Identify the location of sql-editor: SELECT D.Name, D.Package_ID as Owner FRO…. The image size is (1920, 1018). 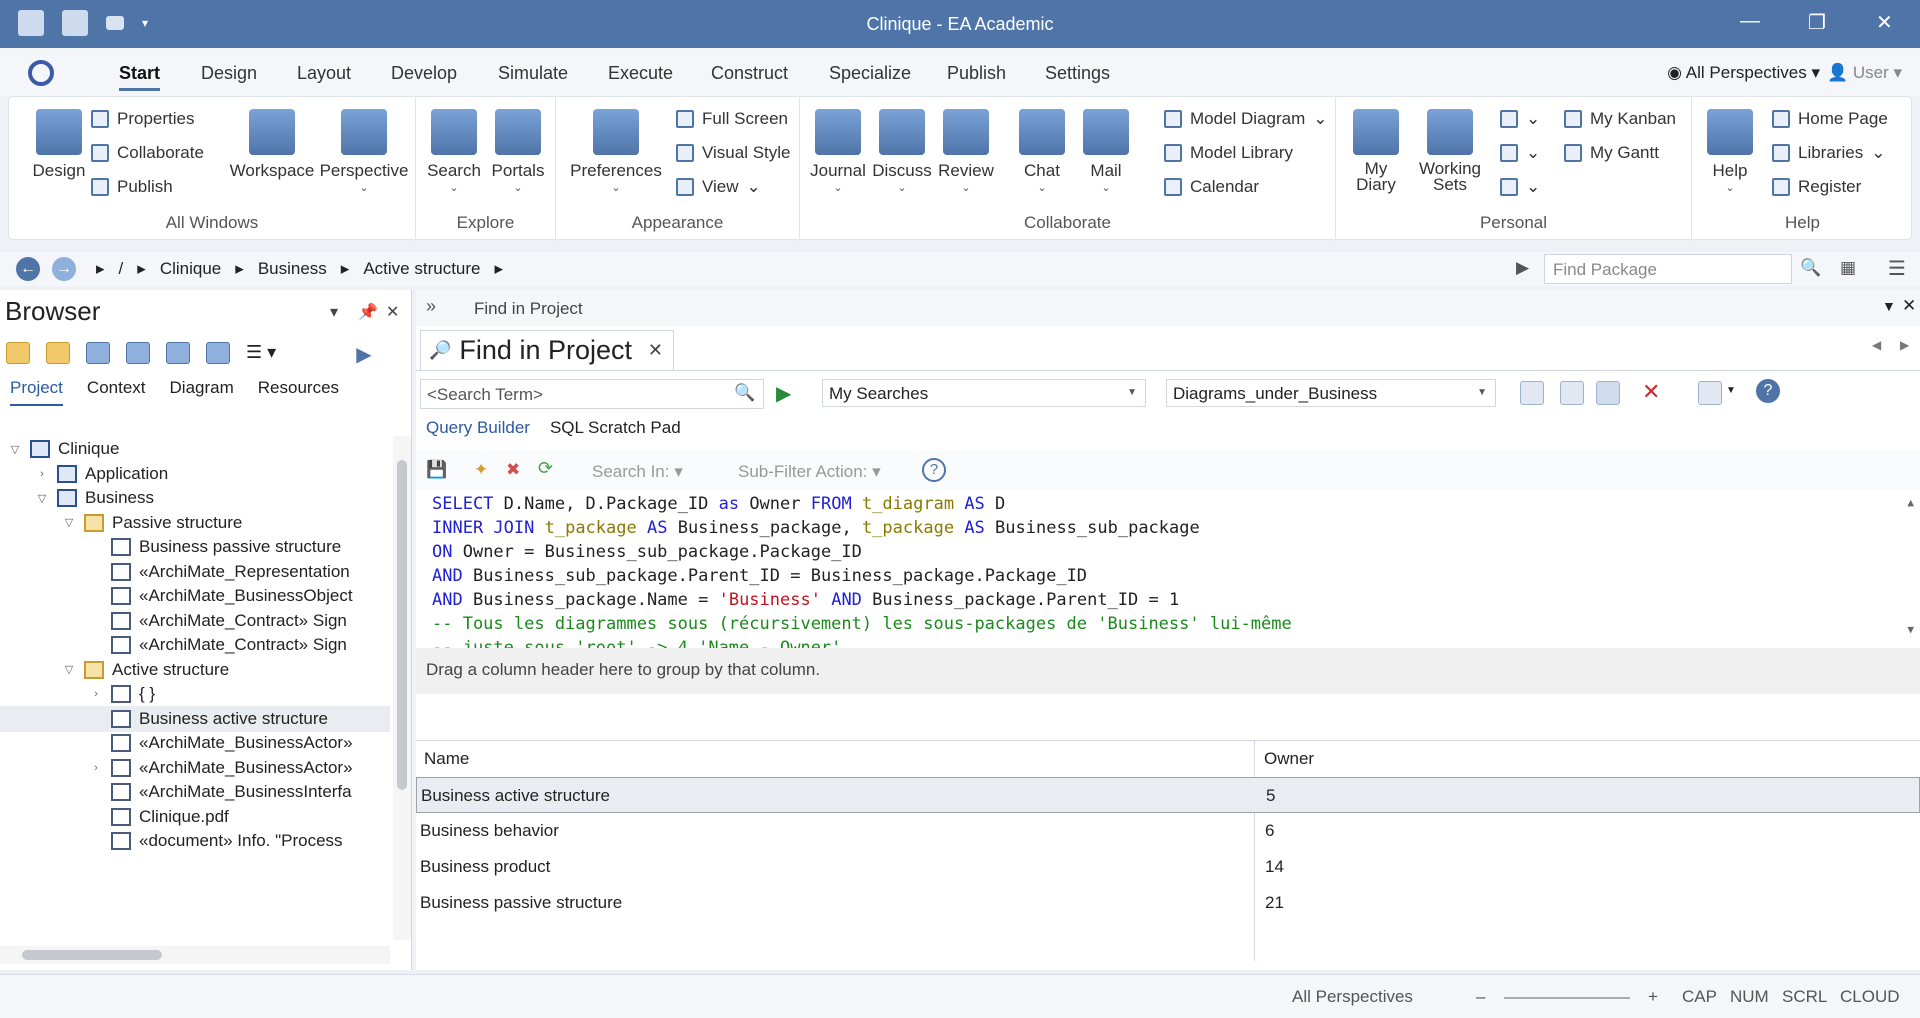
(1168, 575).